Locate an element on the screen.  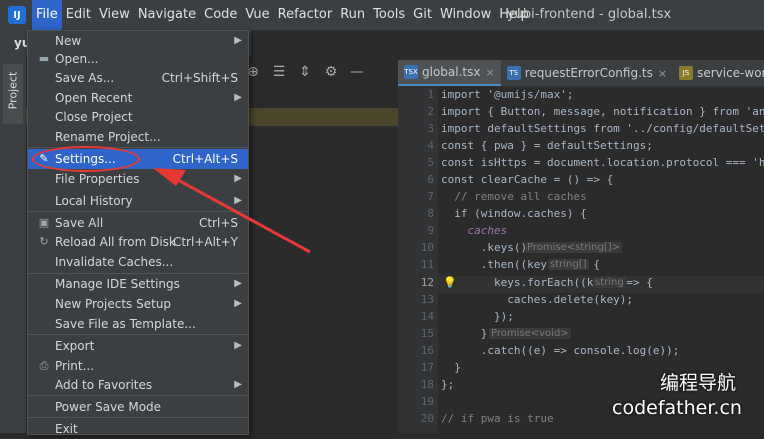
tab-label: requestErrorConfig.ts is located at coordinates (588, 73).